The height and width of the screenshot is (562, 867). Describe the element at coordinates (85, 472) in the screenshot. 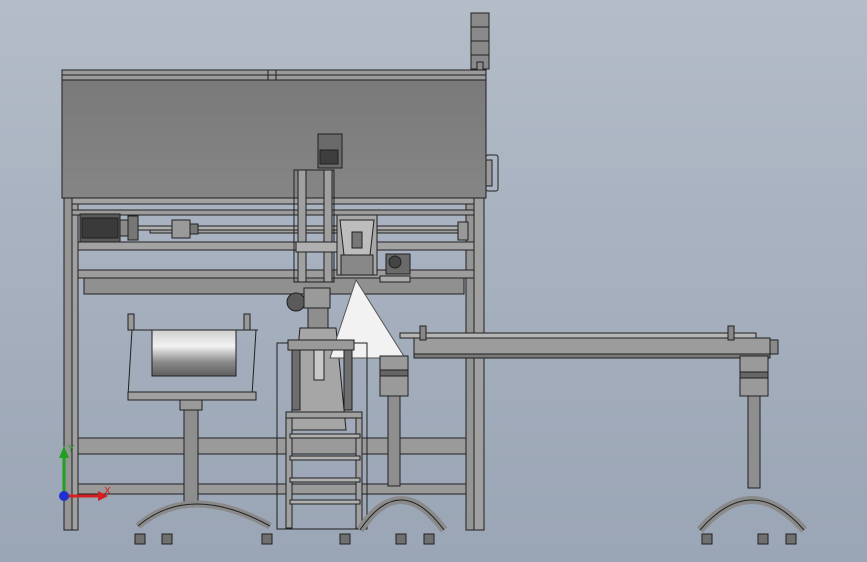

I see `coordinate-triad: X Y` at that location.